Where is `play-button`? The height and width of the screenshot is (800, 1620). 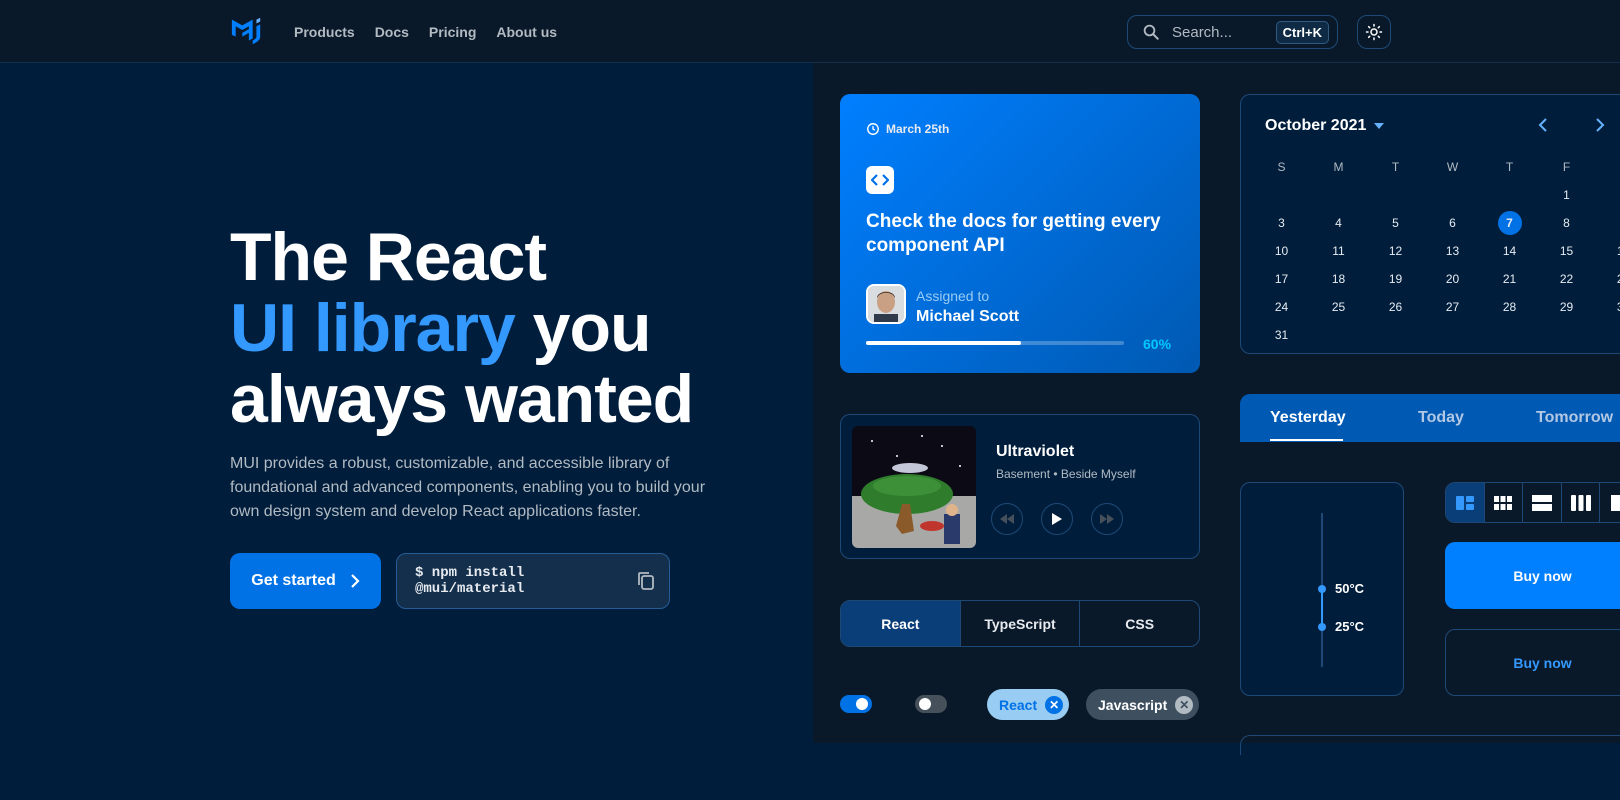 play-button is located at coordinates (1057, 519).